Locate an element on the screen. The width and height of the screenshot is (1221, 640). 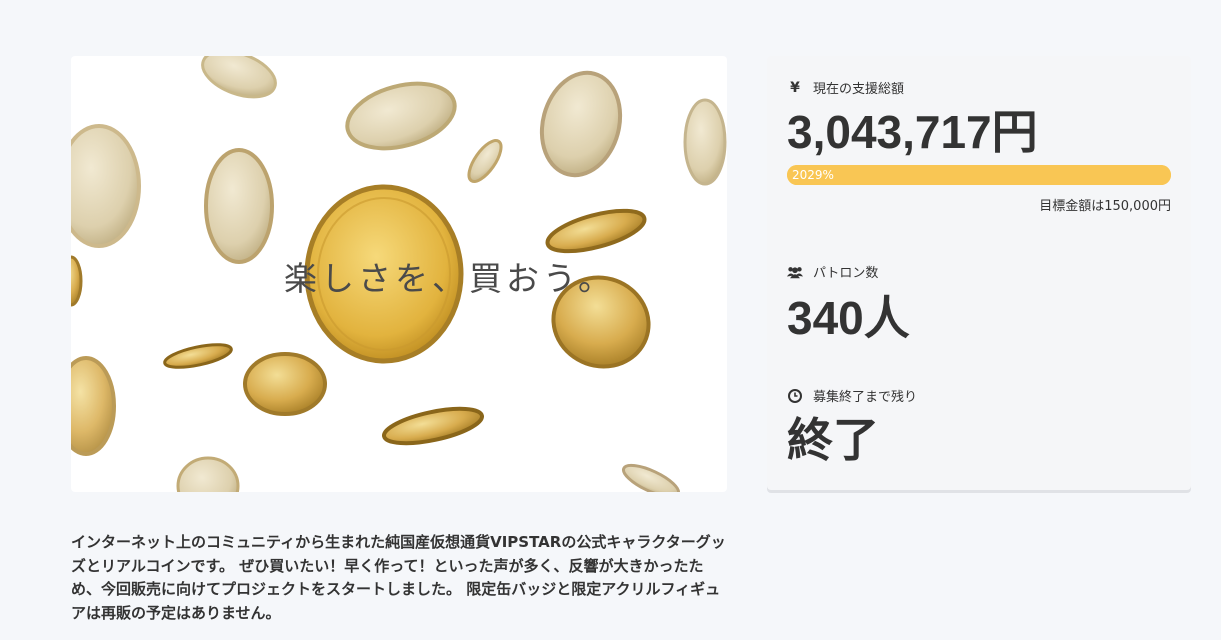
funding-amount-value: 3,043,717円 is located at coordinates (912, 132).